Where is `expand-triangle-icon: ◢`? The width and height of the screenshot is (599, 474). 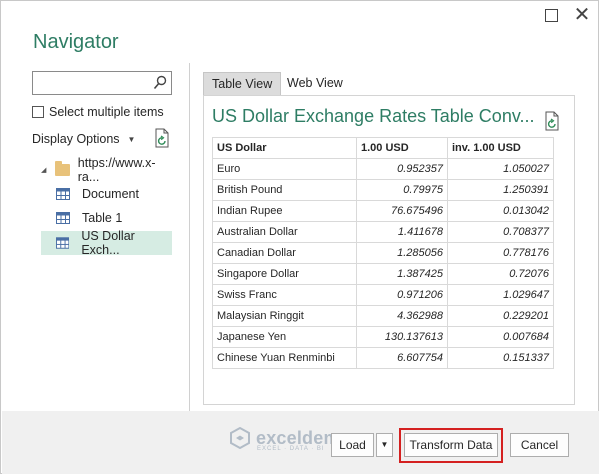
expand-triangle-icon: ◢ is located at coordinates (45, 170).